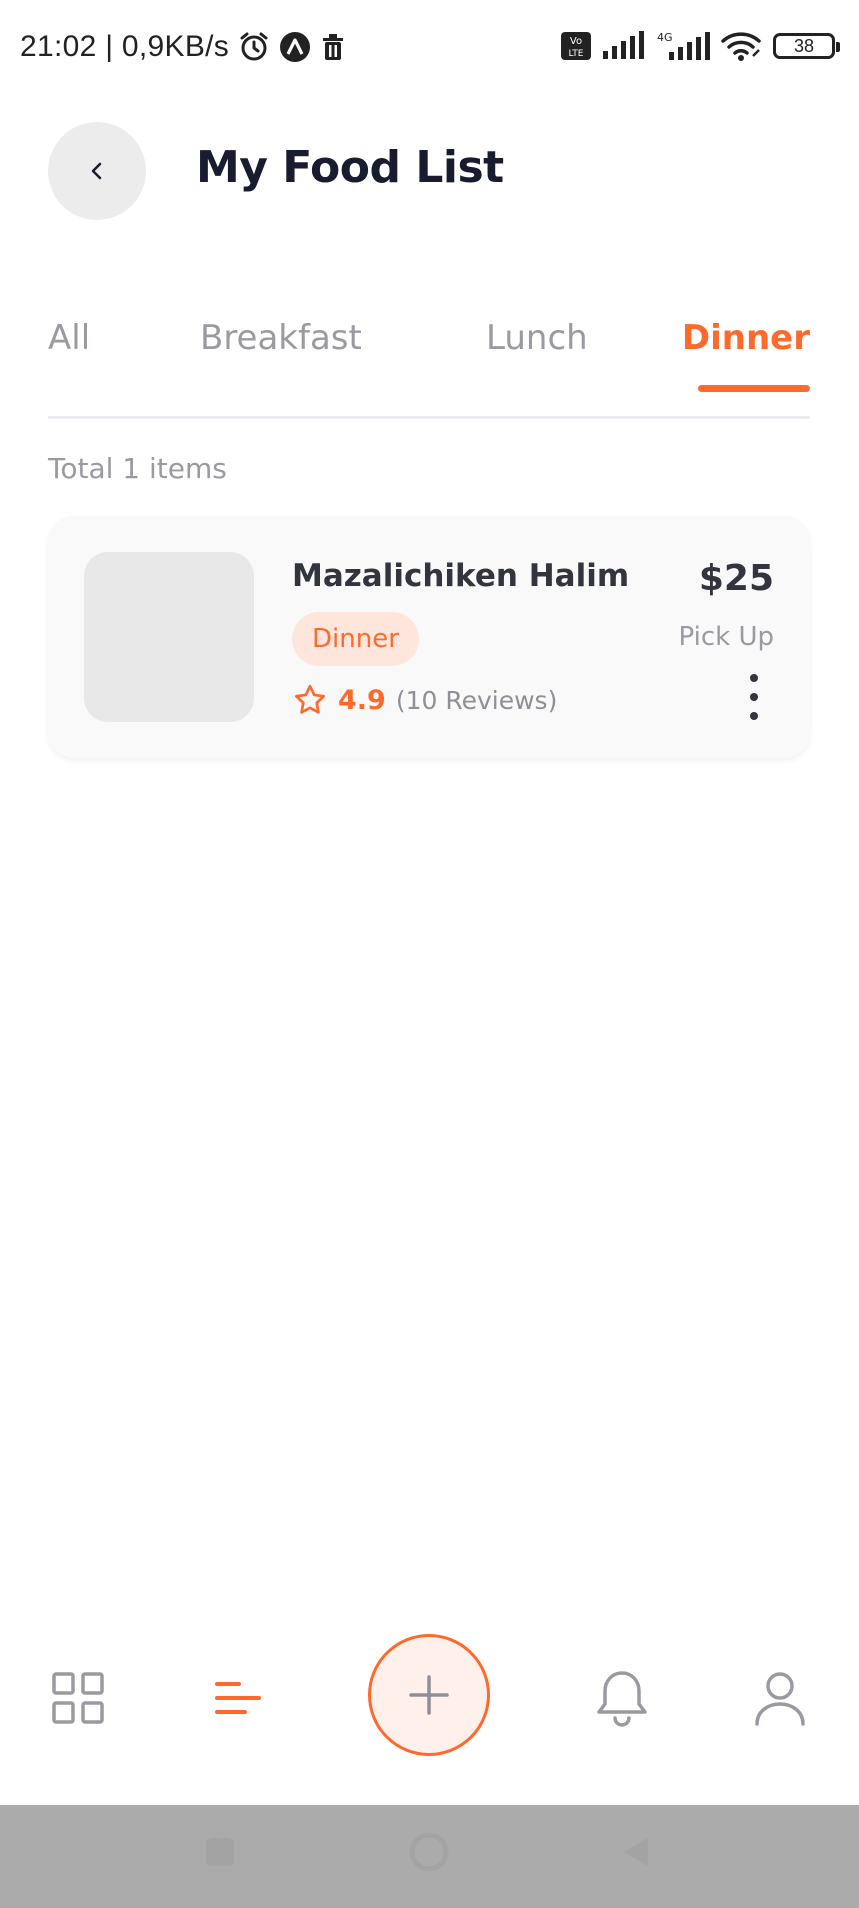 The image size is (859, 1908). I want to click on category-badge: Dinner, so click(355, 639).